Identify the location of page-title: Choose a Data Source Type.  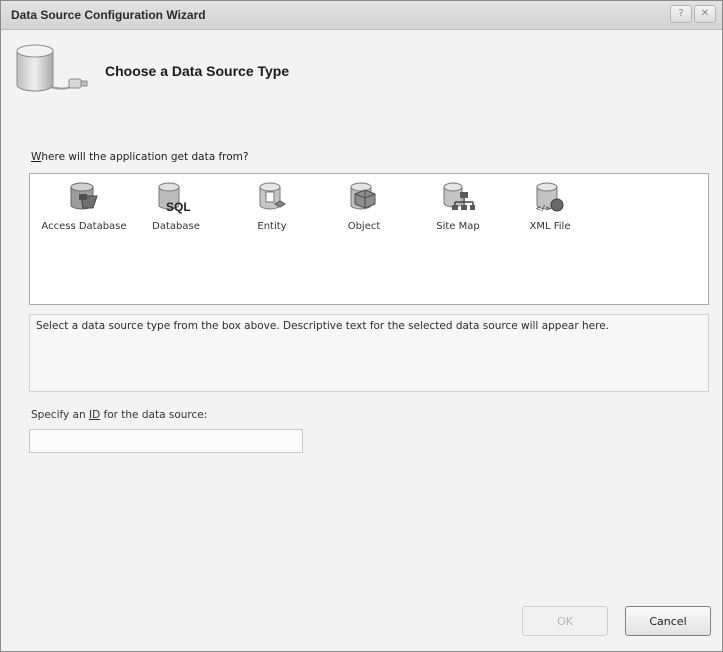
(197, 71).